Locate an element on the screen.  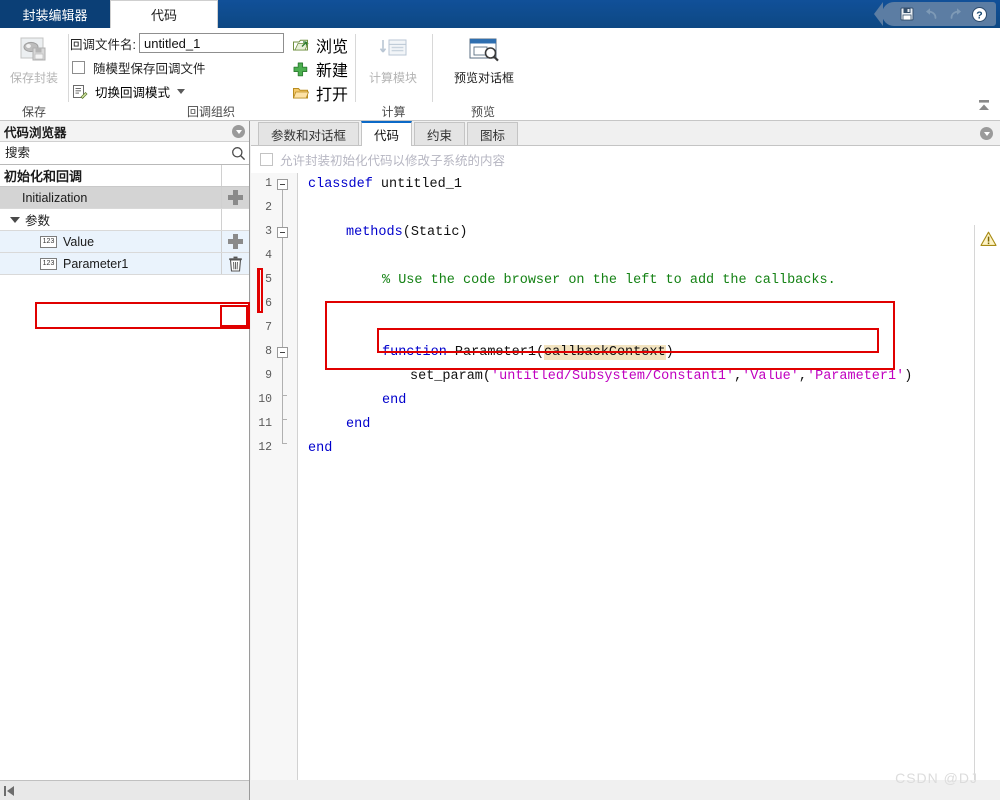
token-comma-1: , is located at coordinates (738, 376).